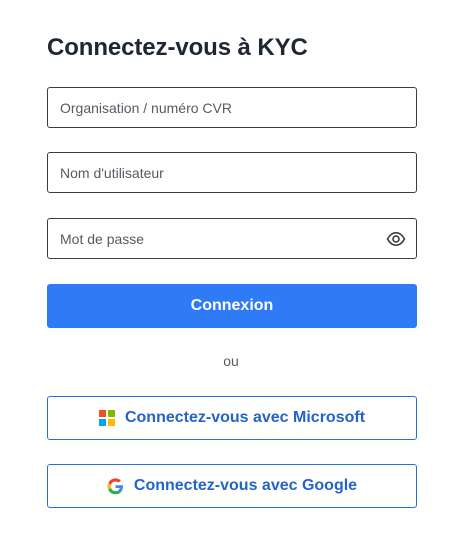 Image resolution: width=462 pixels, height=541 pixels. I want to click on microsoft-login-label: Connectez-vous avec Microsoft, so click(245, 417).